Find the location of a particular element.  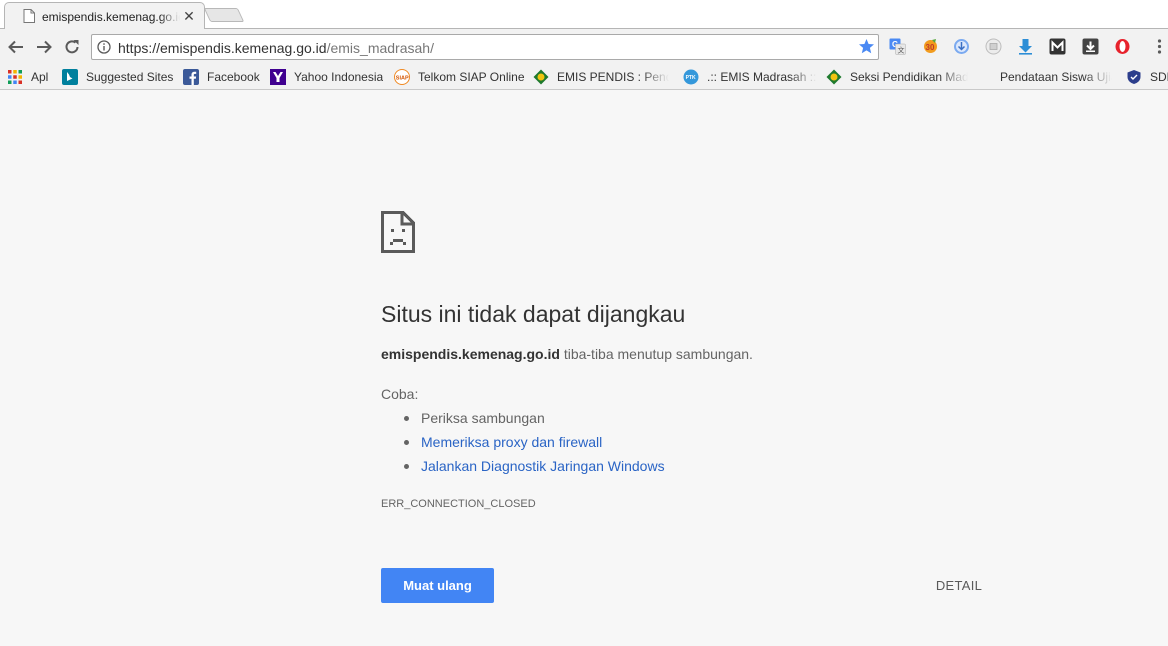

back-arrow-icon is located at coordinates (16, 47).